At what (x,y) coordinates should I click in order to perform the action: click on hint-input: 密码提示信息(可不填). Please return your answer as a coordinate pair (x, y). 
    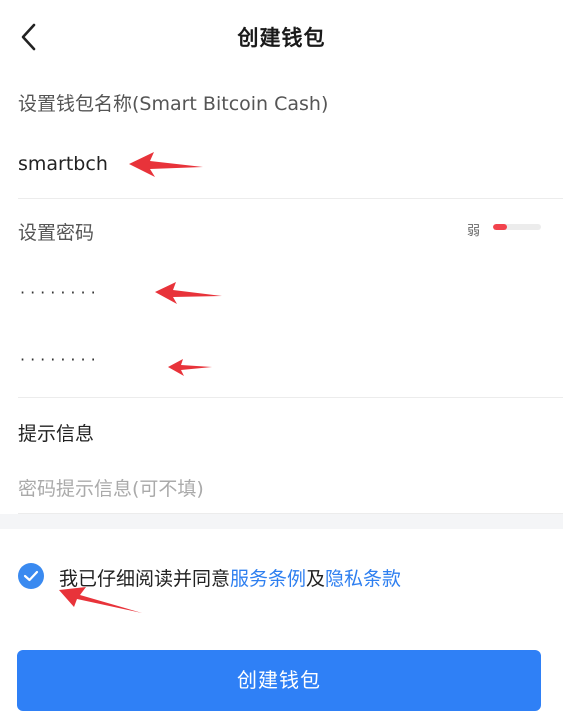
    Looking at the image, I should click on (111, 487).